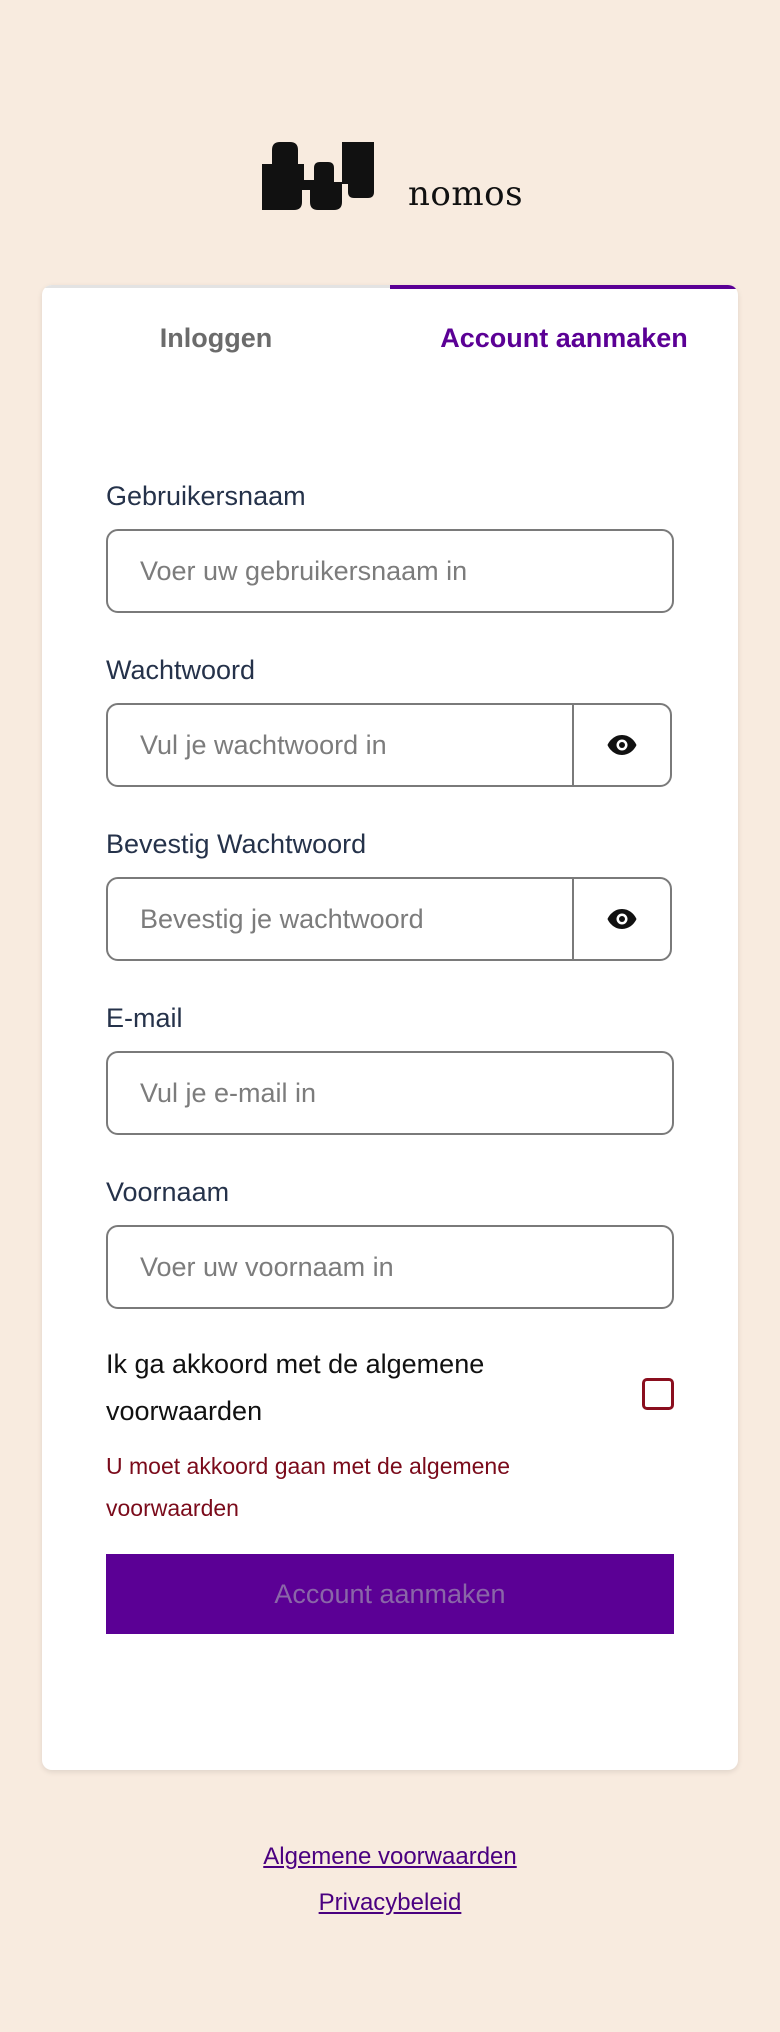  I want to click on toggle-confirm-password-visibility-button, so click(622, 919).